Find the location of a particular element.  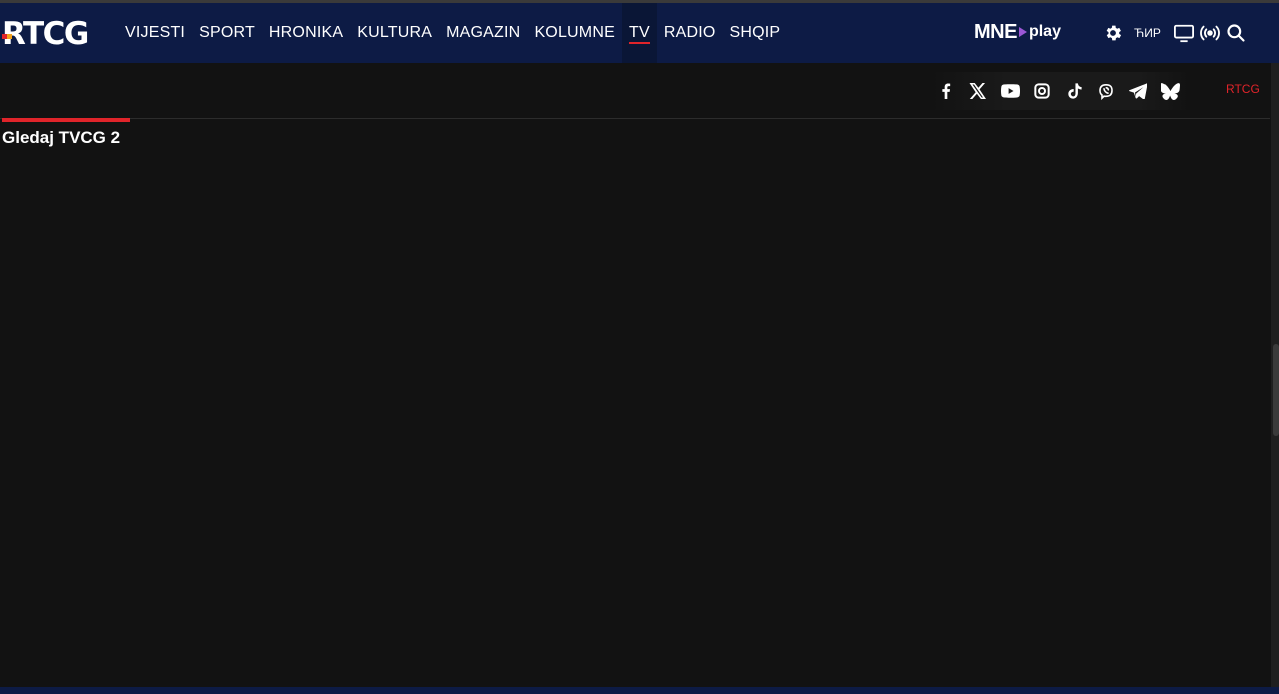

page-scrollbar-thumb is located at coordinates (1276, 390).